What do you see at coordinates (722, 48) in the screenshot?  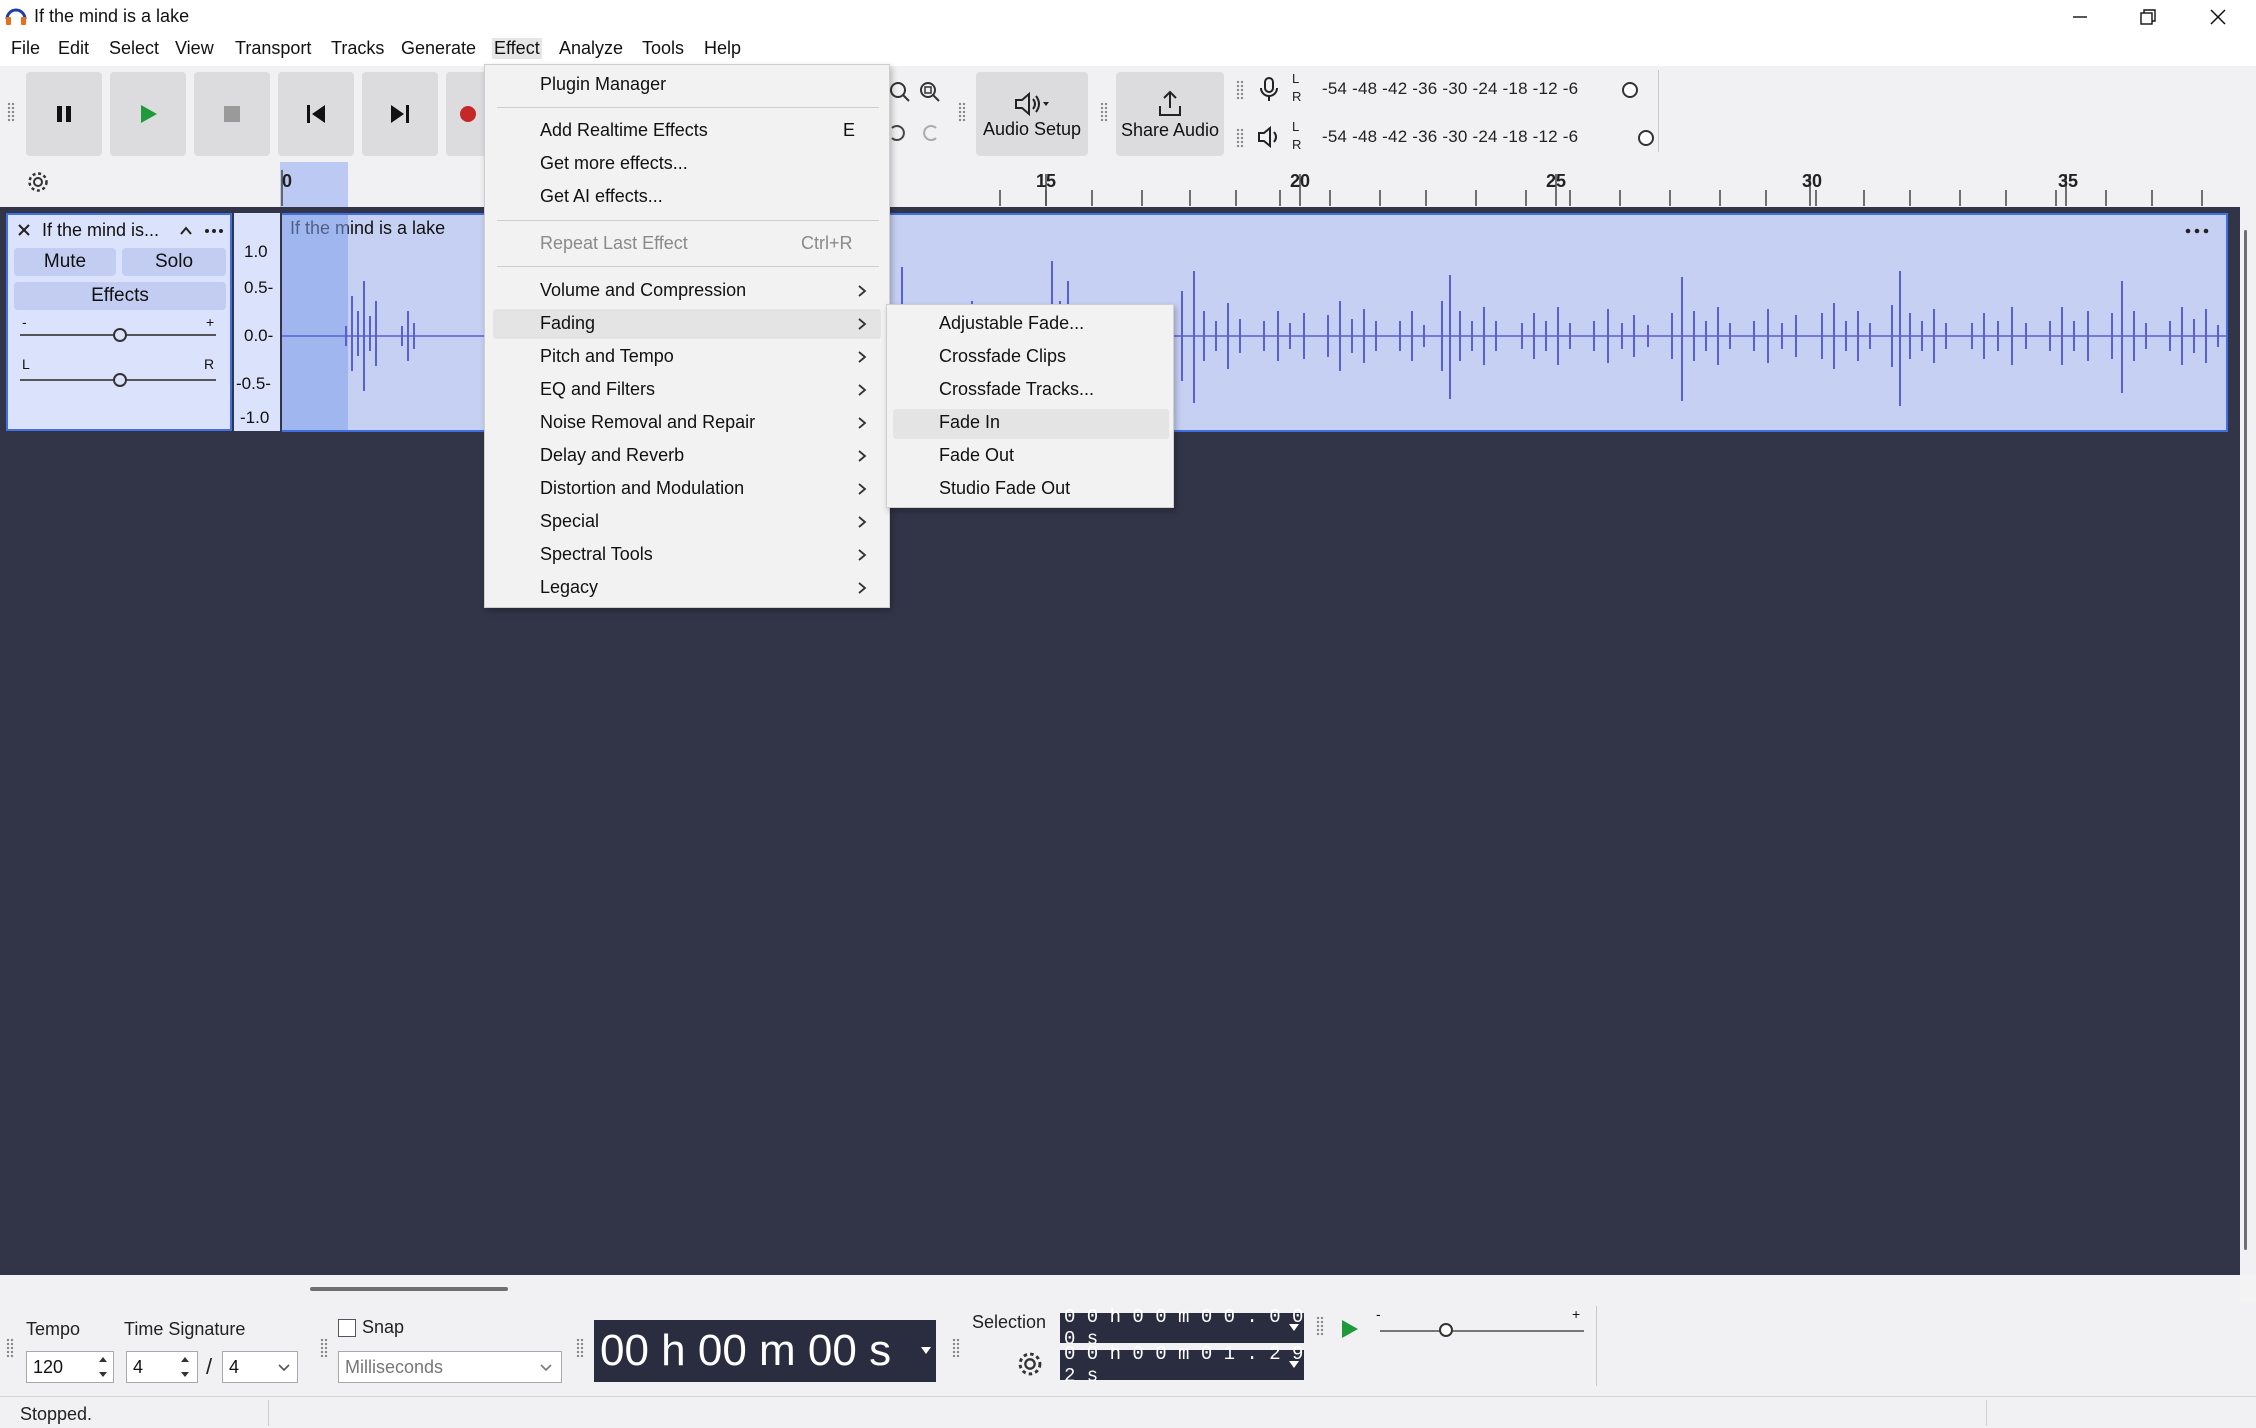 I see `menu-help: Help` at bounding box center [722, 48].